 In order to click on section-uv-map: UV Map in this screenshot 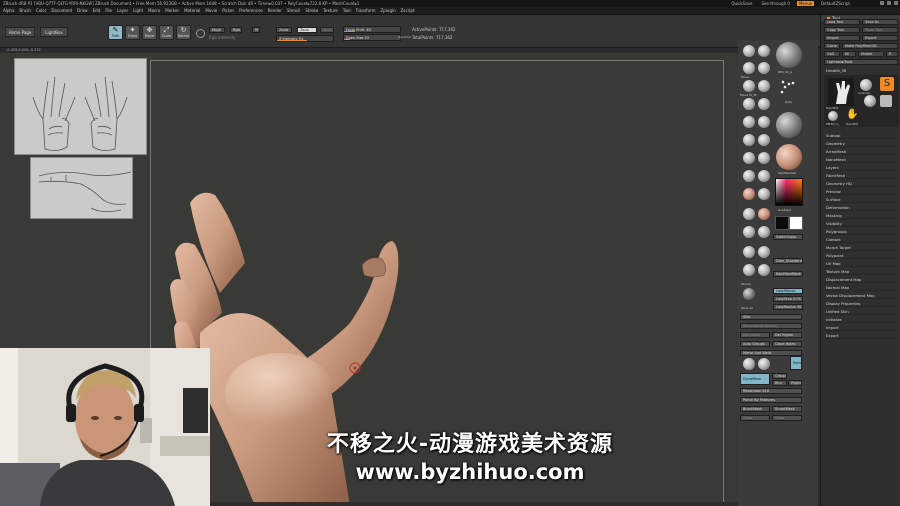, I will do `click(861, 263)`.